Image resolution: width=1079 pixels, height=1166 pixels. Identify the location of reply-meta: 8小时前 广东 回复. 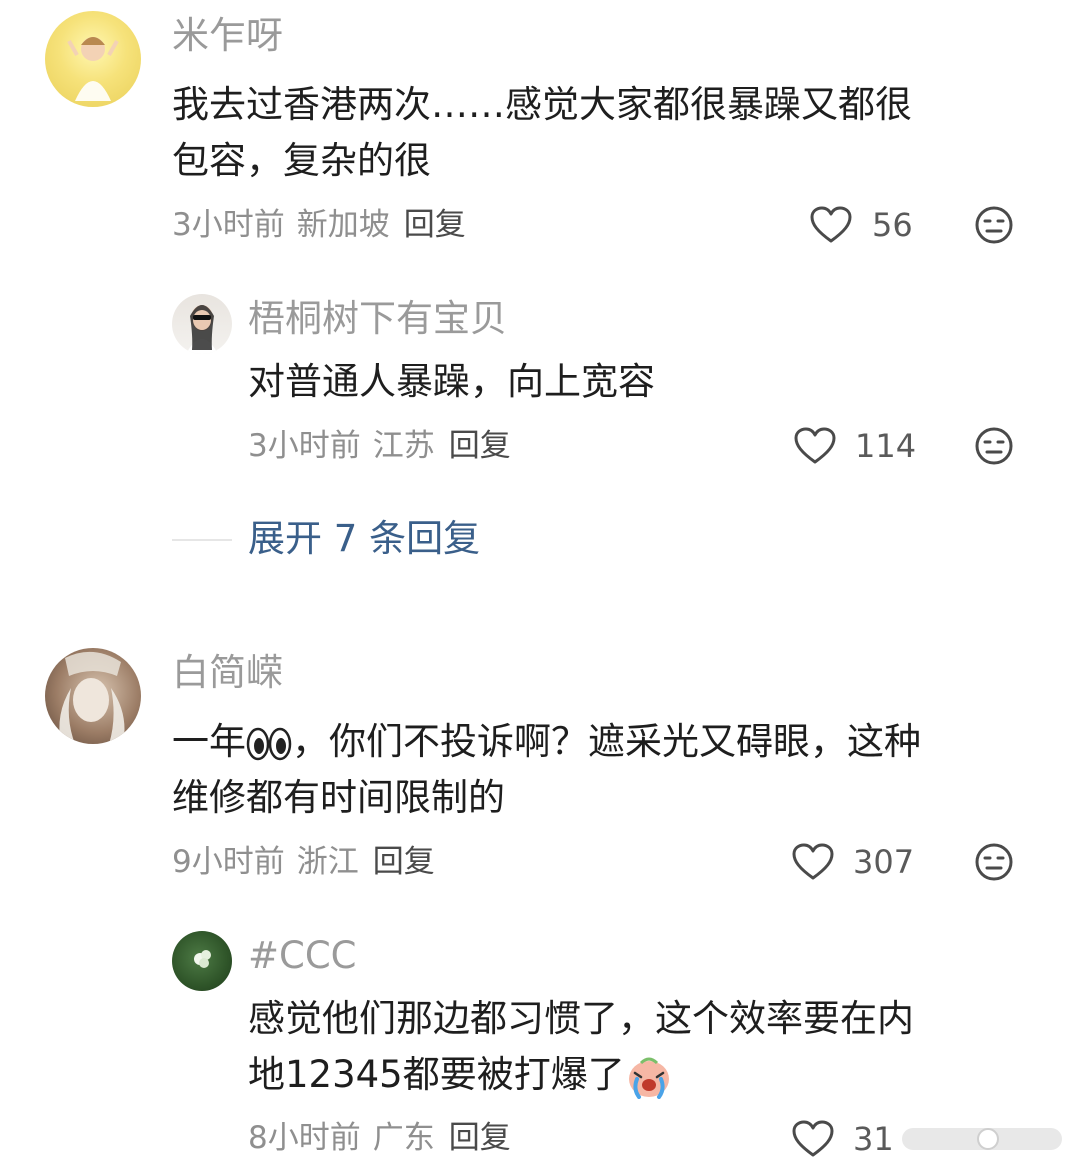
(379, 1138).